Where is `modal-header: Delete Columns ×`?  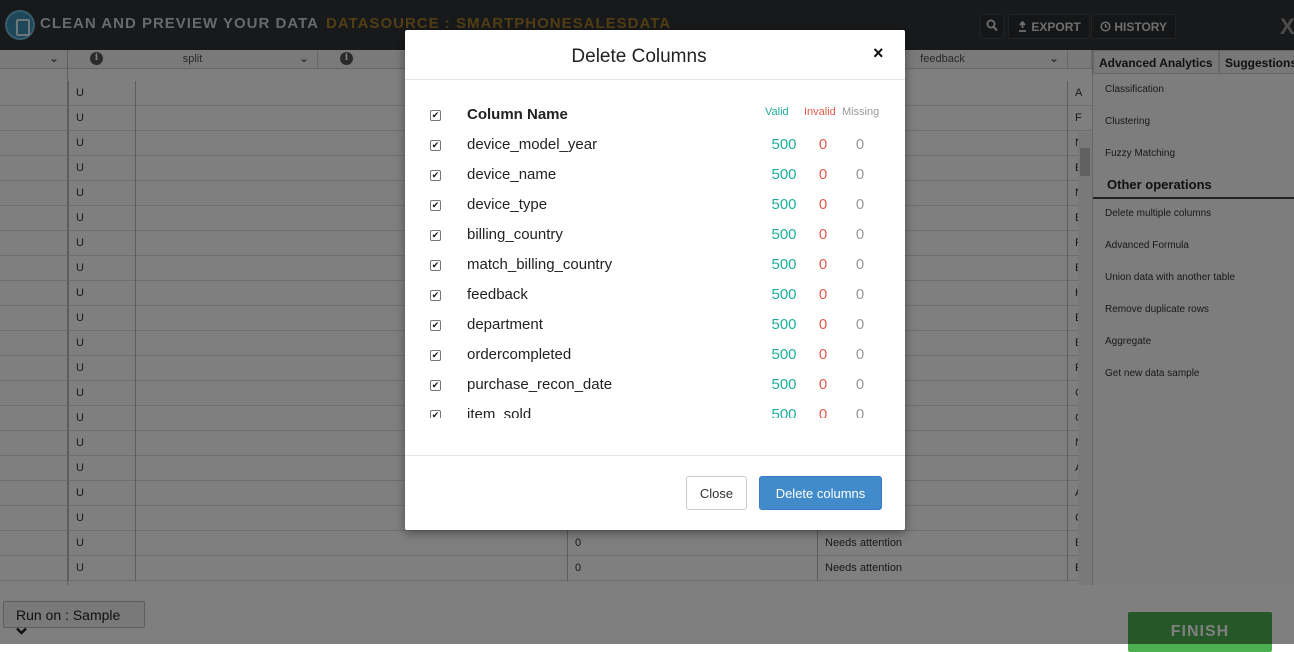
modal-header: Delete Columns × is located at coordinates (655, 55).